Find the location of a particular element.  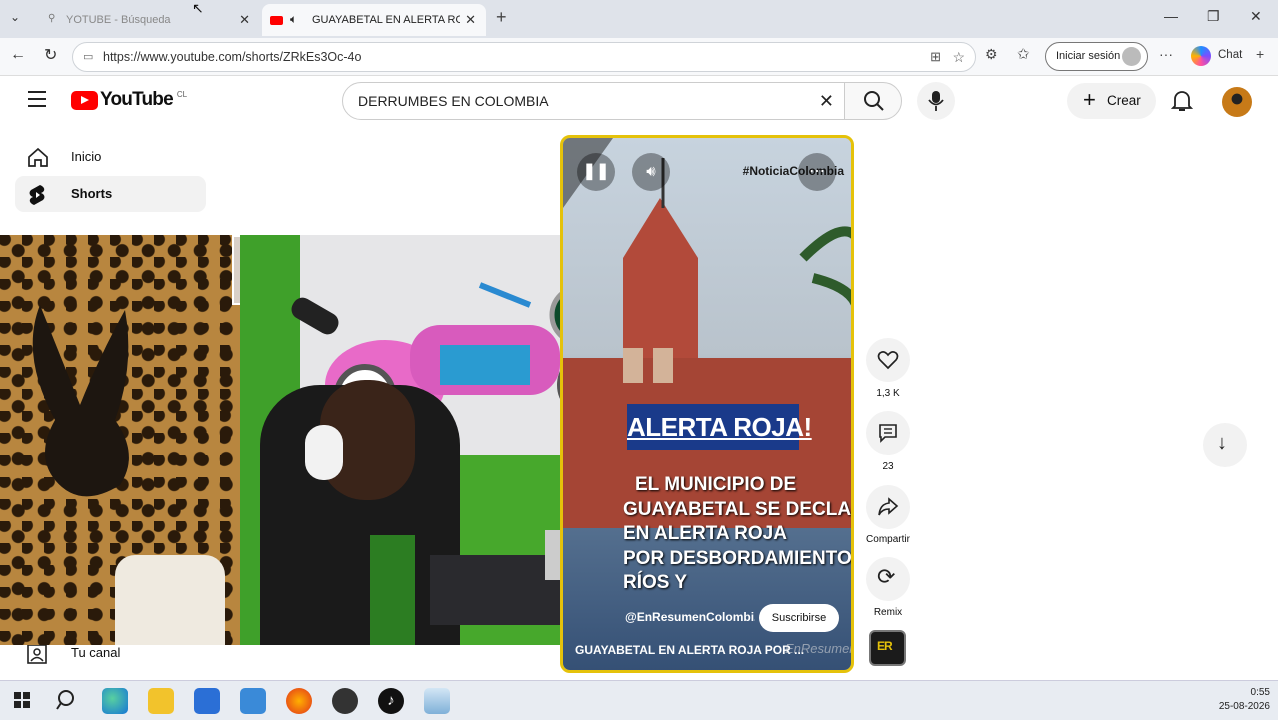

extensions-icon: ⚙ is located at coordinates (991, 54).